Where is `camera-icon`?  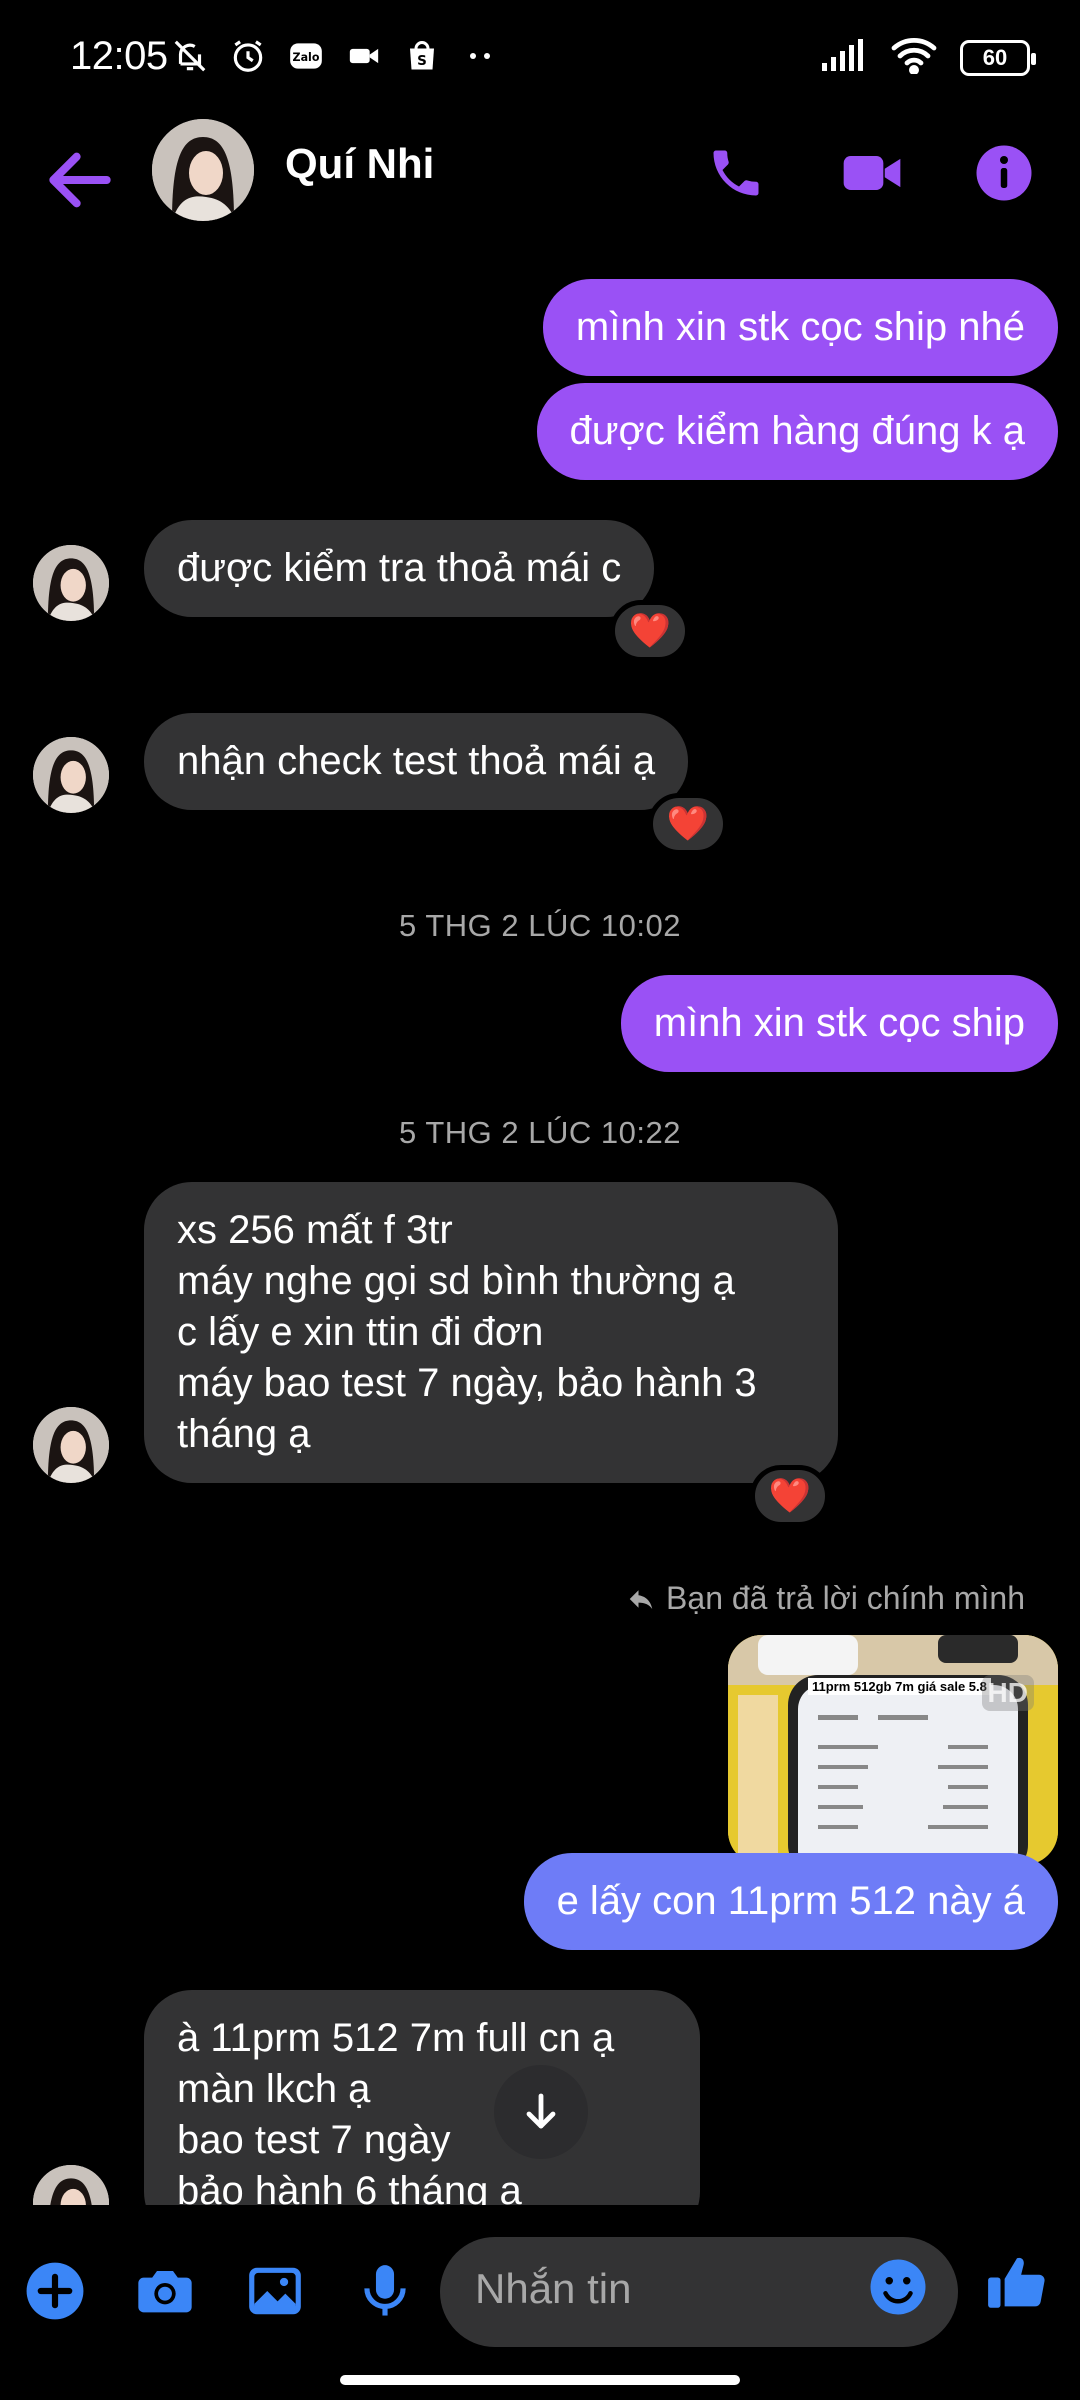
camera-icon is located at coordinates (165, 2292).